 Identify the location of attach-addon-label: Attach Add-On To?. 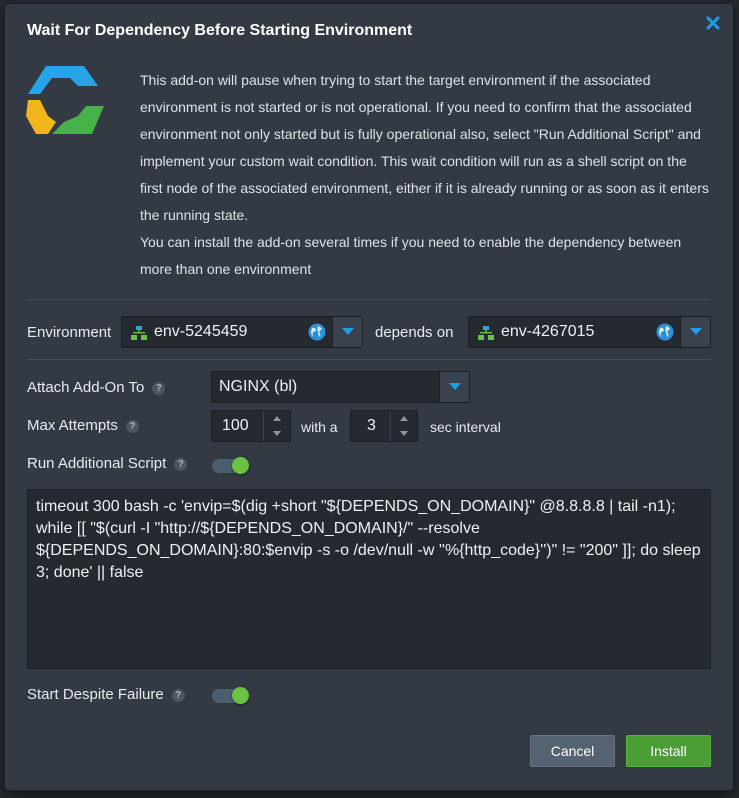
(96, 387).